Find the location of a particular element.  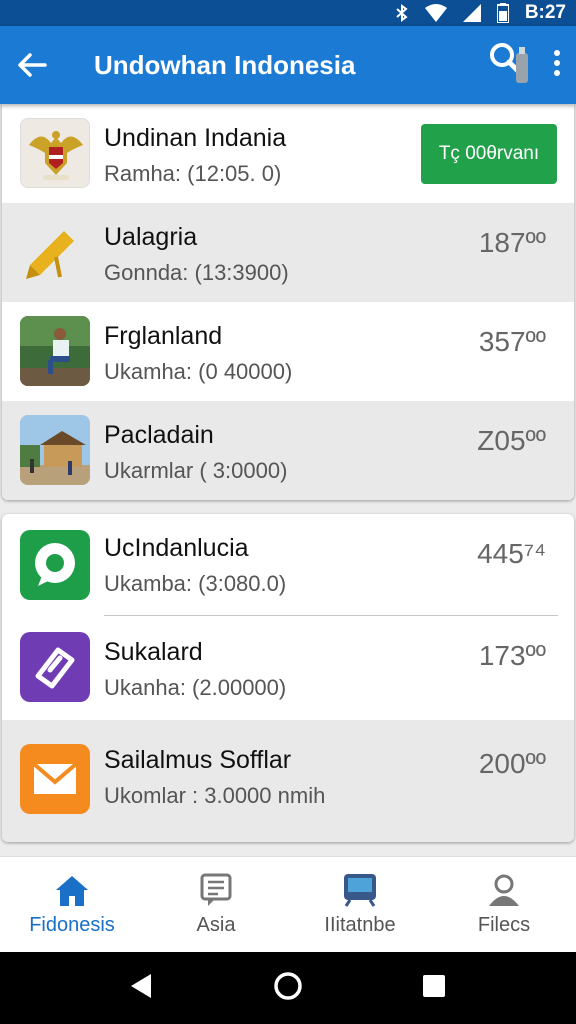

system-navigation-bar is located at coordinates (288, 988).